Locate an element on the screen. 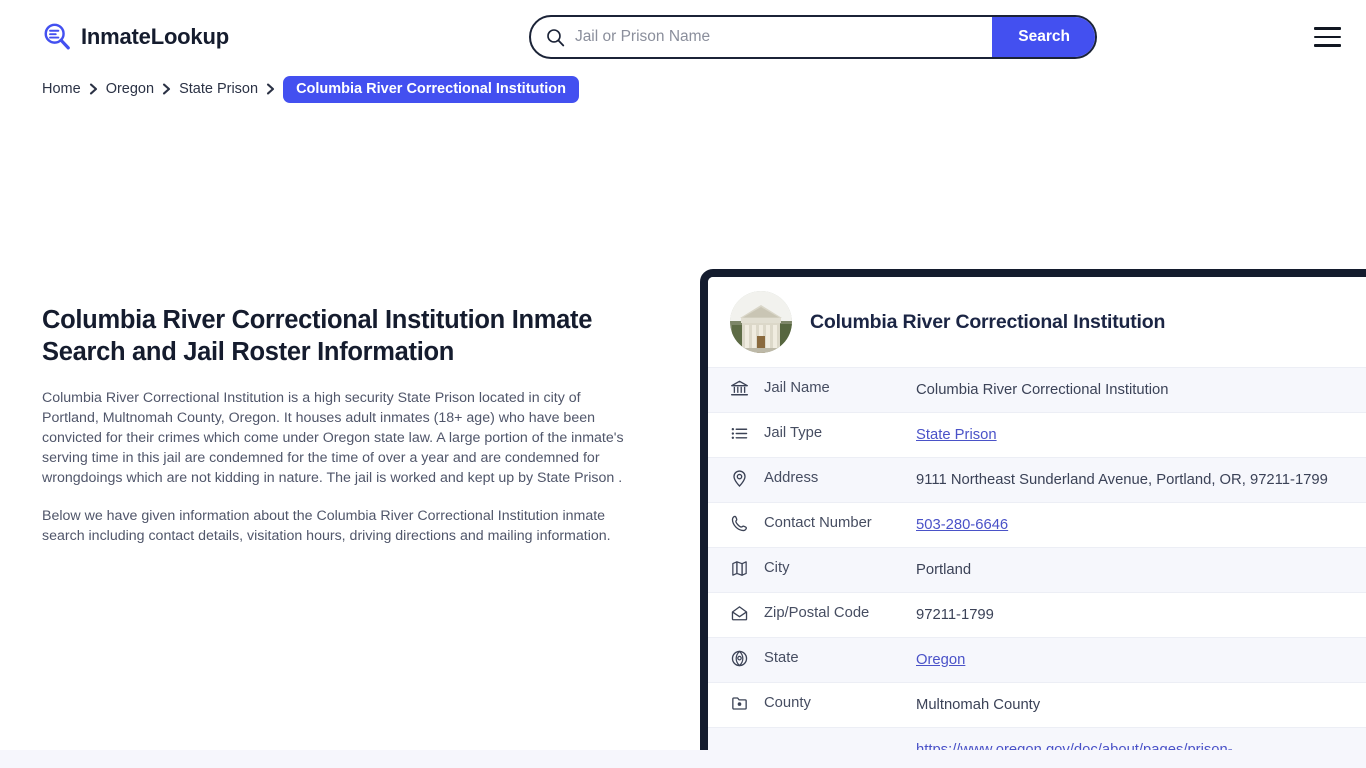  card-title: Columbia River Correctional Institution is located at coordinates (988, 321).